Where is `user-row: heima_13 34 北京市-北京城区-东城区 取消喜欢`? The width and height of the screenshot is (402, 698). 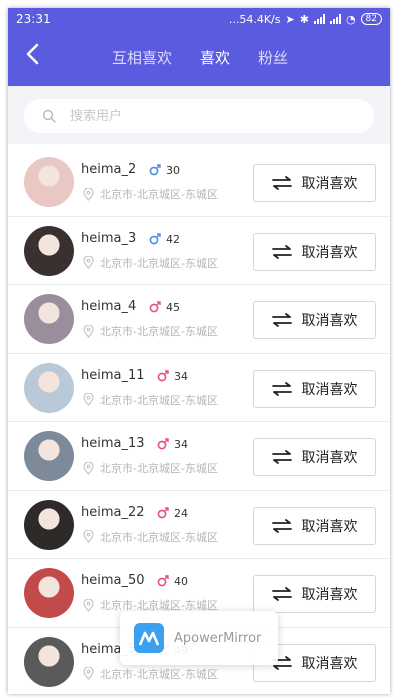
user-row: heima_13 34 北京市-北京城区-东城区 取消喜欢 is located at coordinates (199, 456).